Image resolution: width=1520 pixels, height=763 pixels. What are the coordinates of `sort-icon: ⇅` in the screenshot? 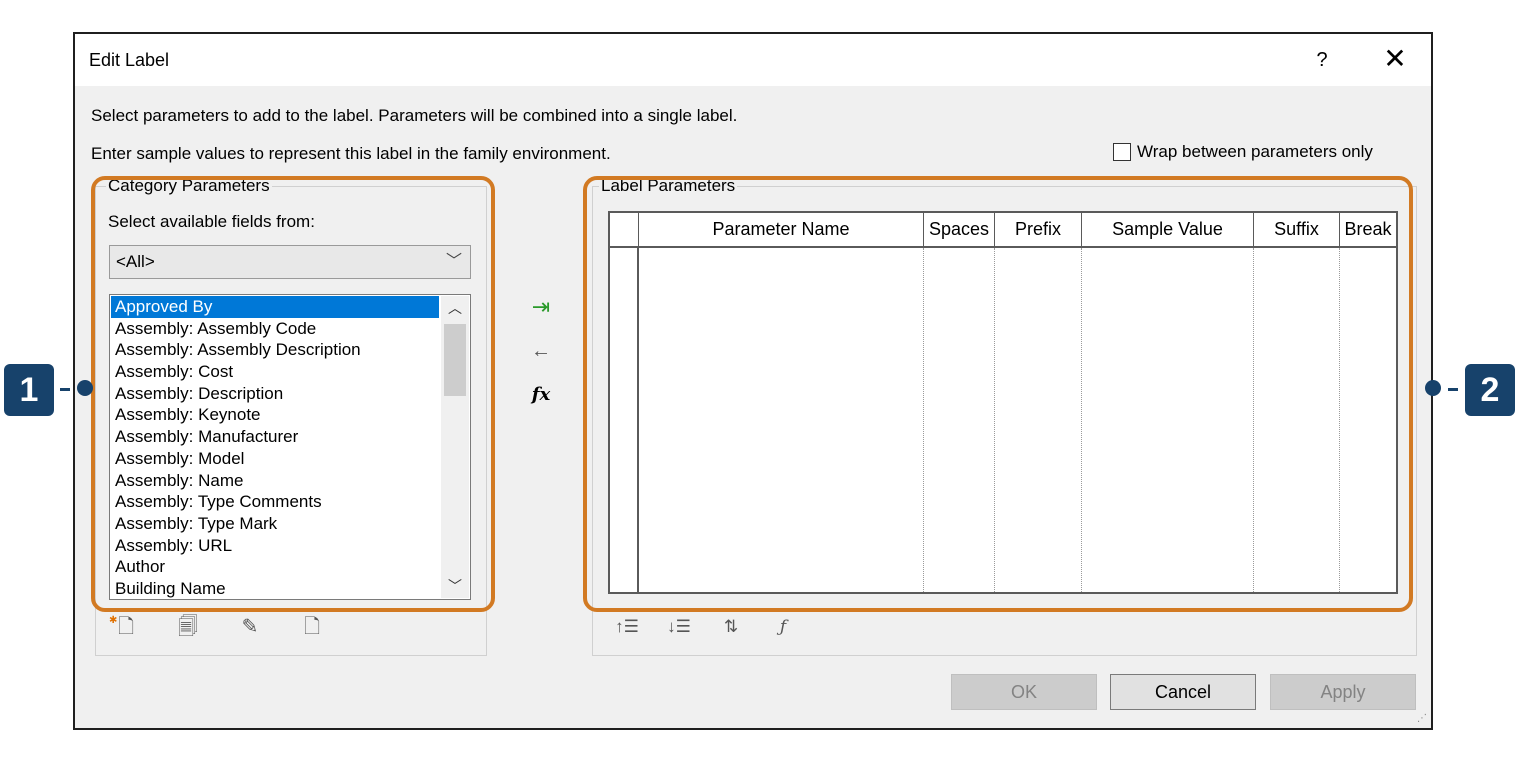 It's located at (731, 627).